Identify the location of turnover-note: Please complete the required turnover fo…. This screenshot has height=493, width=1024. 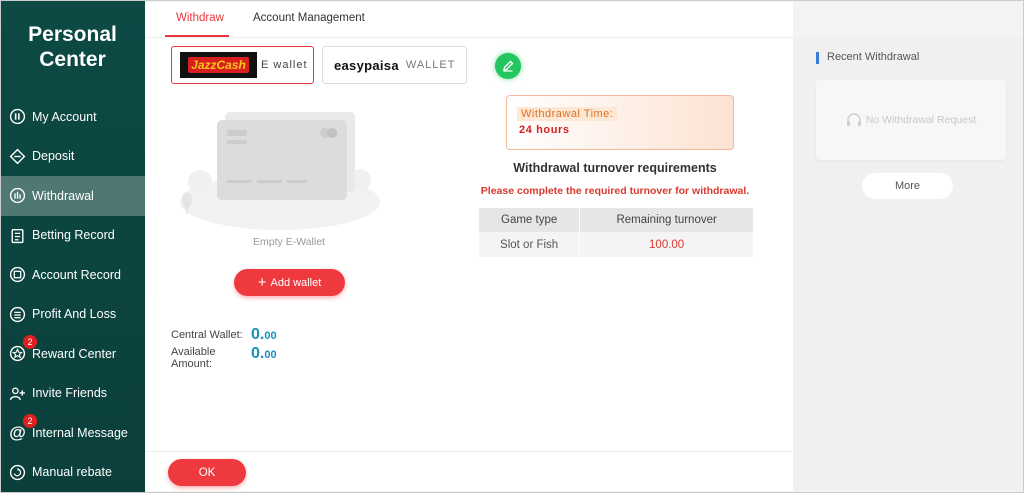
(615, 191).